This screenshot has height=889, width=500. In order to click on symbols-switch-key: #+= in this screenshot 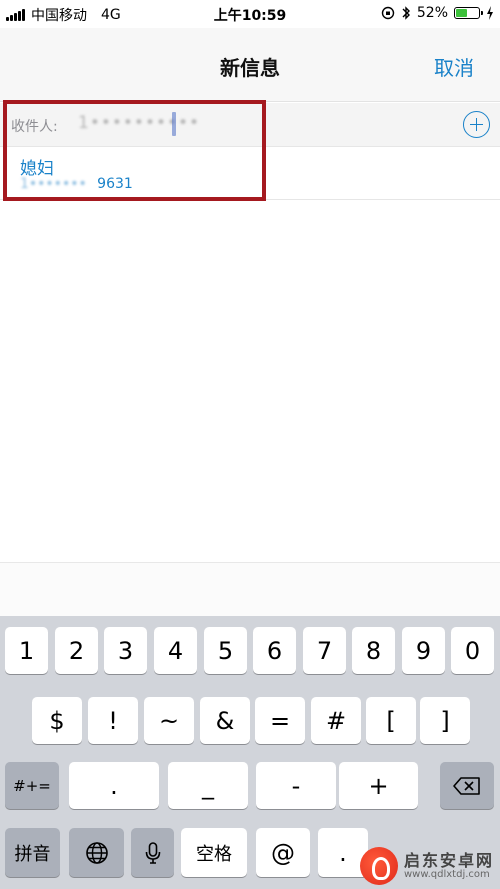, I will do `click(32, 785)`.